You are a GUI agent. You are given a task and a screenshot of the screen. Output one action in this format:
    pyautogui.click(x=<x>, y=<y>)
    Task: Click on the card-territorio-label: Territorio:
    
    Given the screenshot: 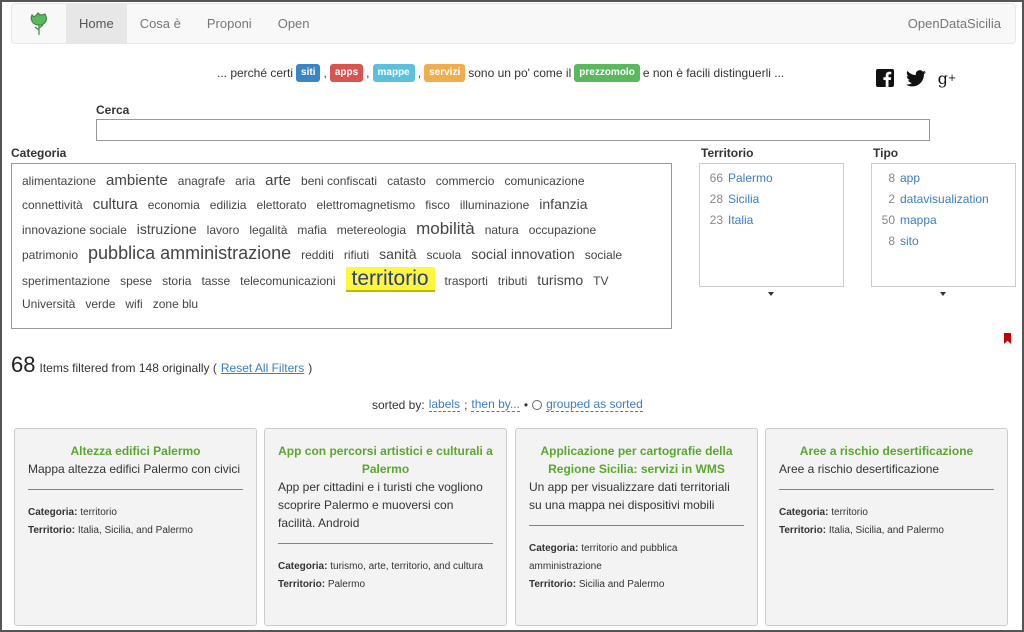 What is the action you would take?
    pyautogui.click(x=302, y=584)
    